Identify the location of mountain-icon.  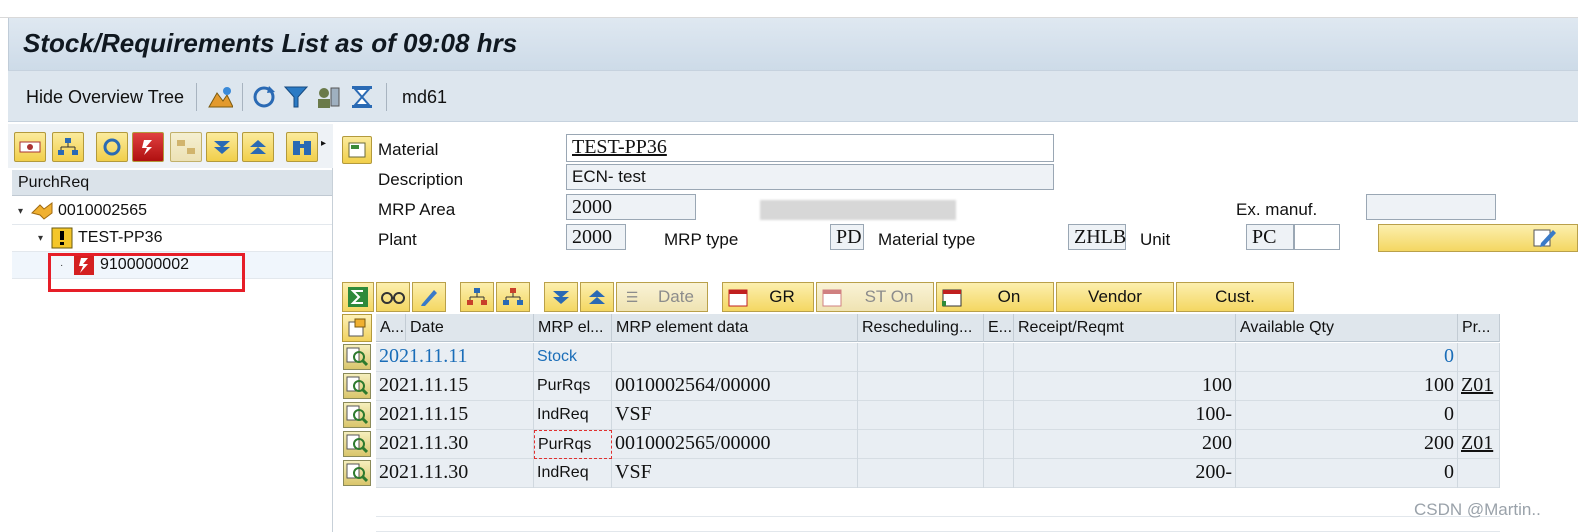
(220, 97).